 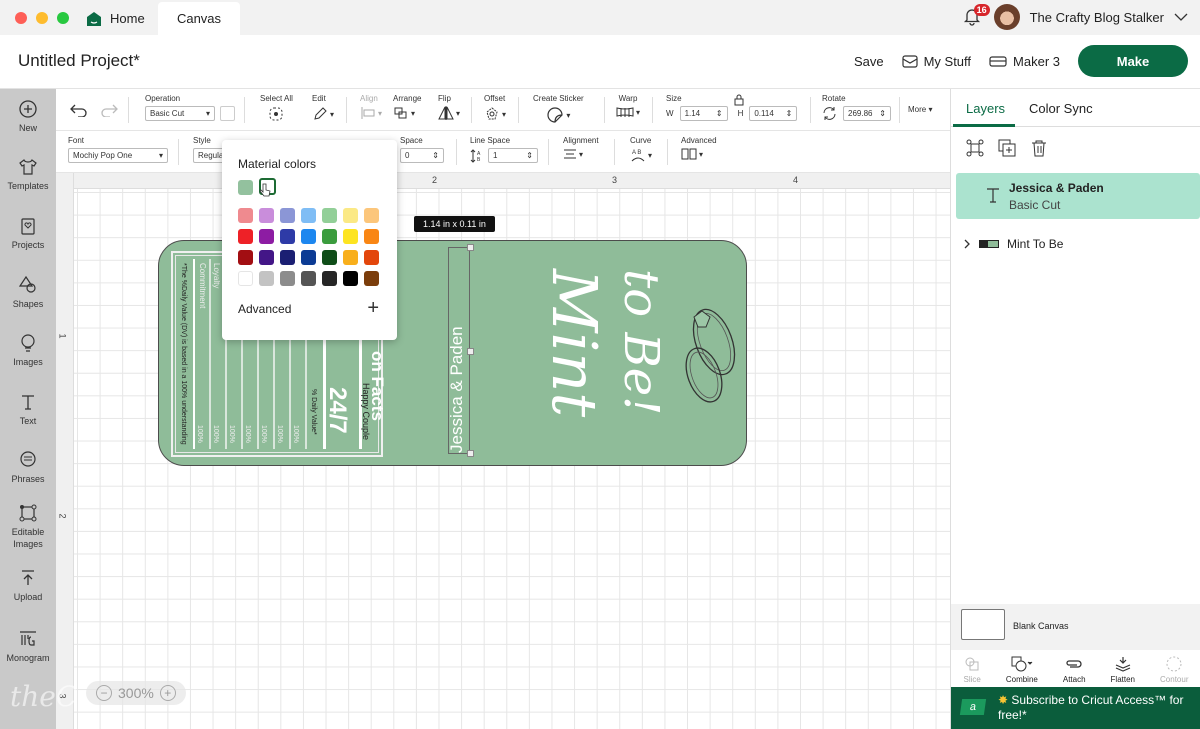 What do you see at coordinates (79, 61) in the screenshot?
I see `project-title: Untitled Project*` at bounding box center [79, 61].